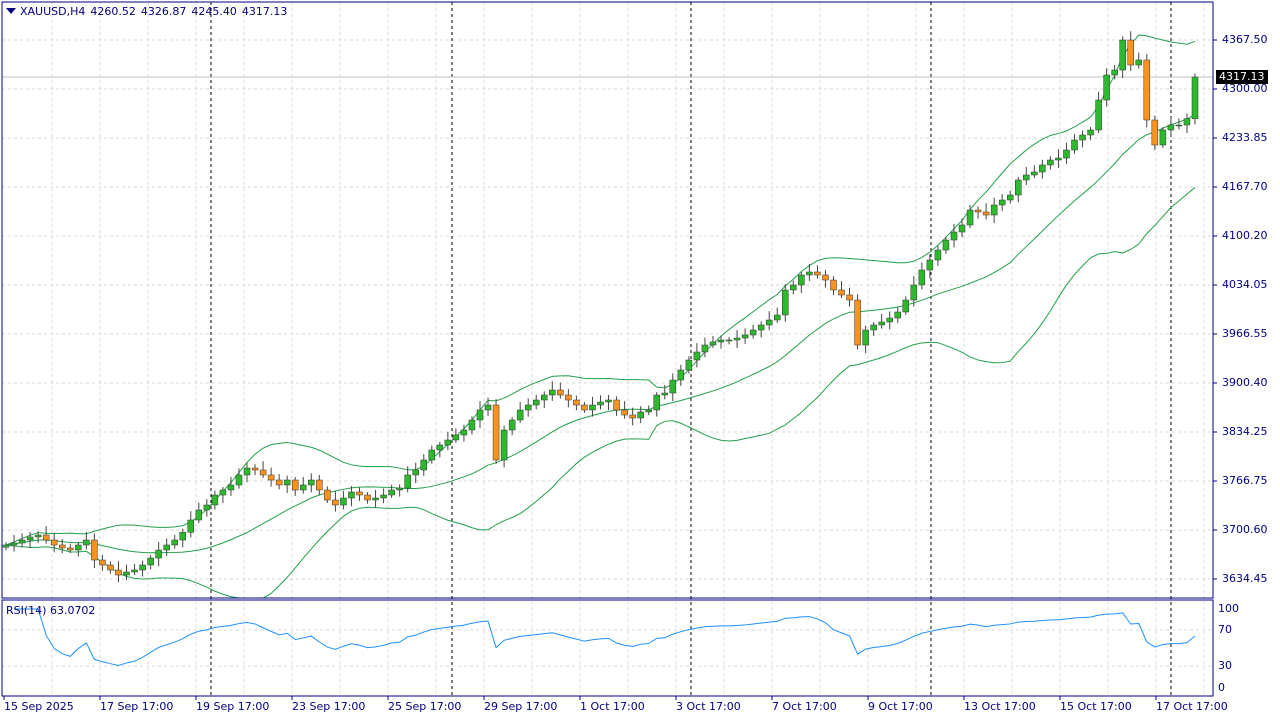 Image resolution: width=1280 pixels, height=720 pixels. Describe the element at coordinates (11, 11) in the screenshot. I see `dropdown-triangle-icon` at that location.